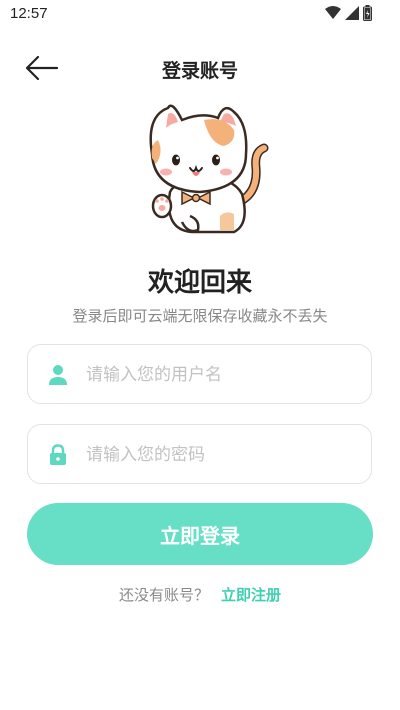  What do you see at coordinates (199, 283) in the screenshot?
I see `welcome-heading: 欢迎回来` at bounding box center [199, 283].